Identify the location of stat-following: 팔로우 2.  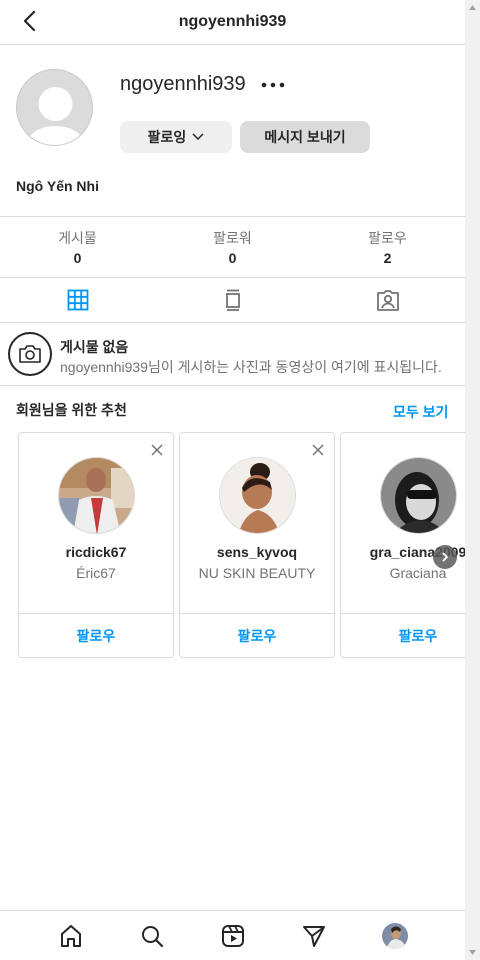
(387, 247).